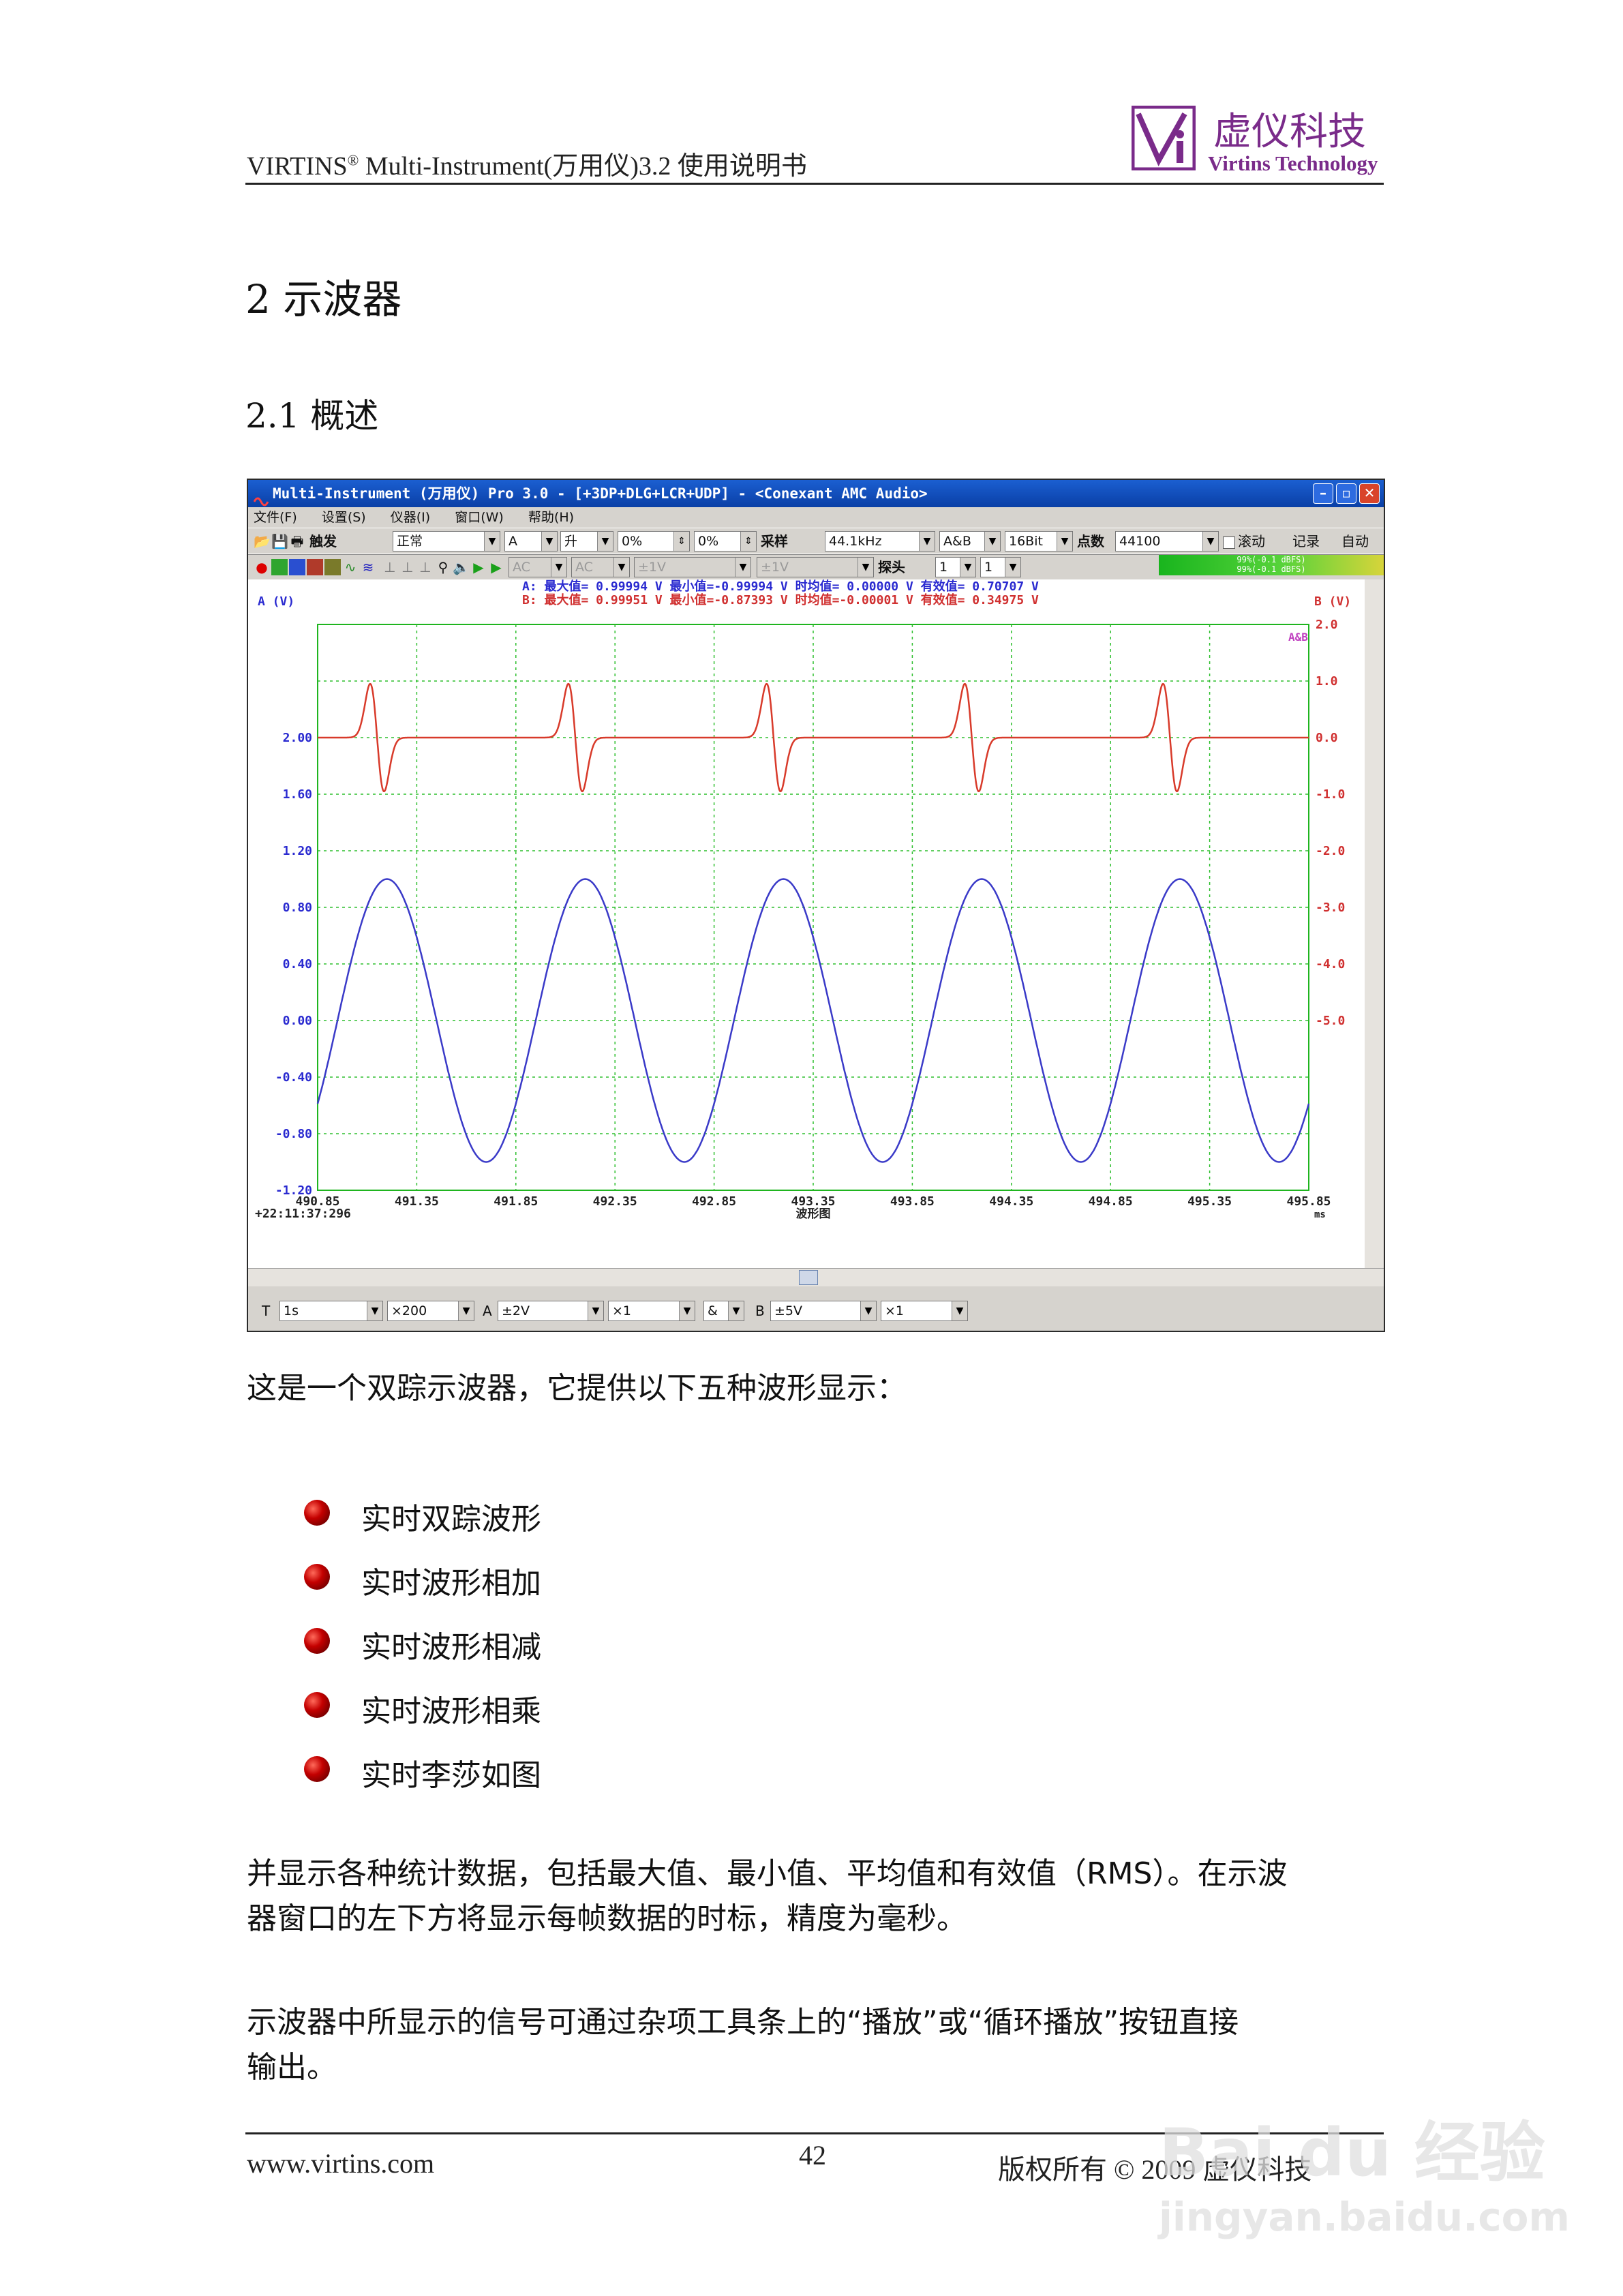 The height and width of the screenshot is (2296, 1623). Describe the element at coordinates (725, 541) in the screenshot. I see `trigger-delay-stepper: 0% ⇕` at that location.